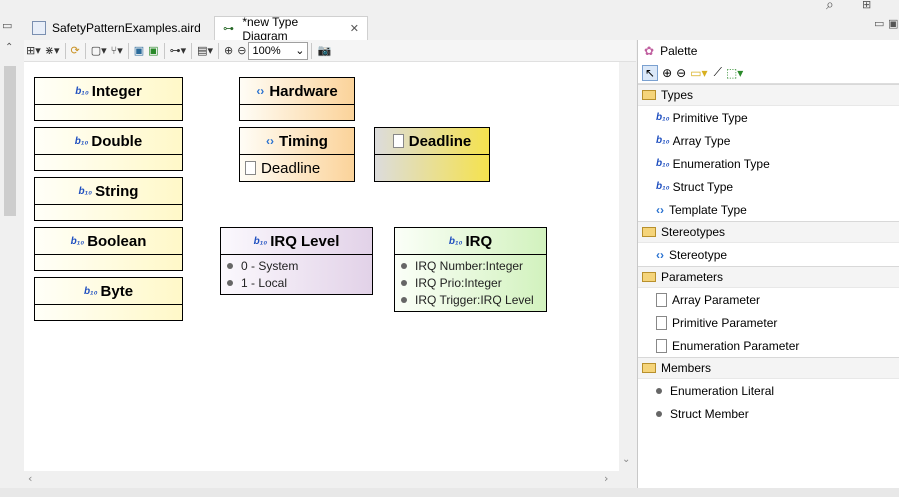 The height and width of the screenshot is (497, 899). I want to click on maximize-icon: ▣, so click(893, 23).